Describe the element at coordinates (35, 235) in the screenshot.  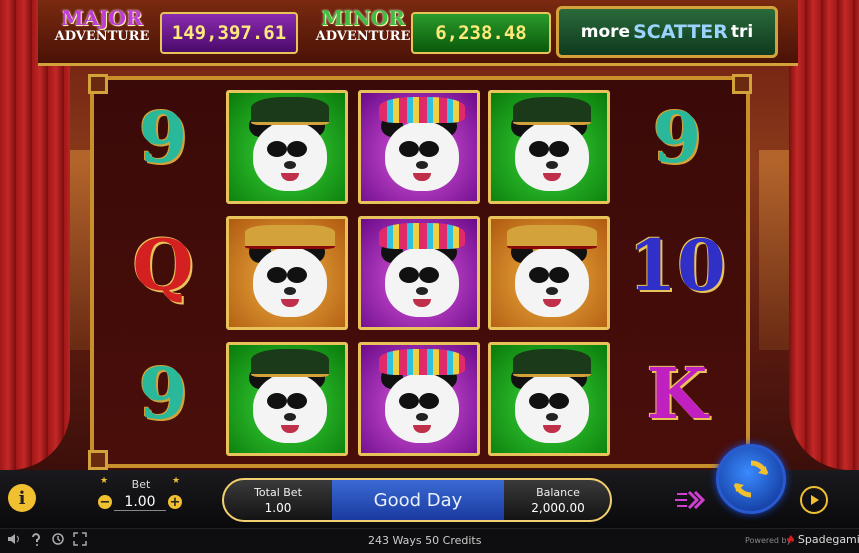
I see `curtain-left` at that location.